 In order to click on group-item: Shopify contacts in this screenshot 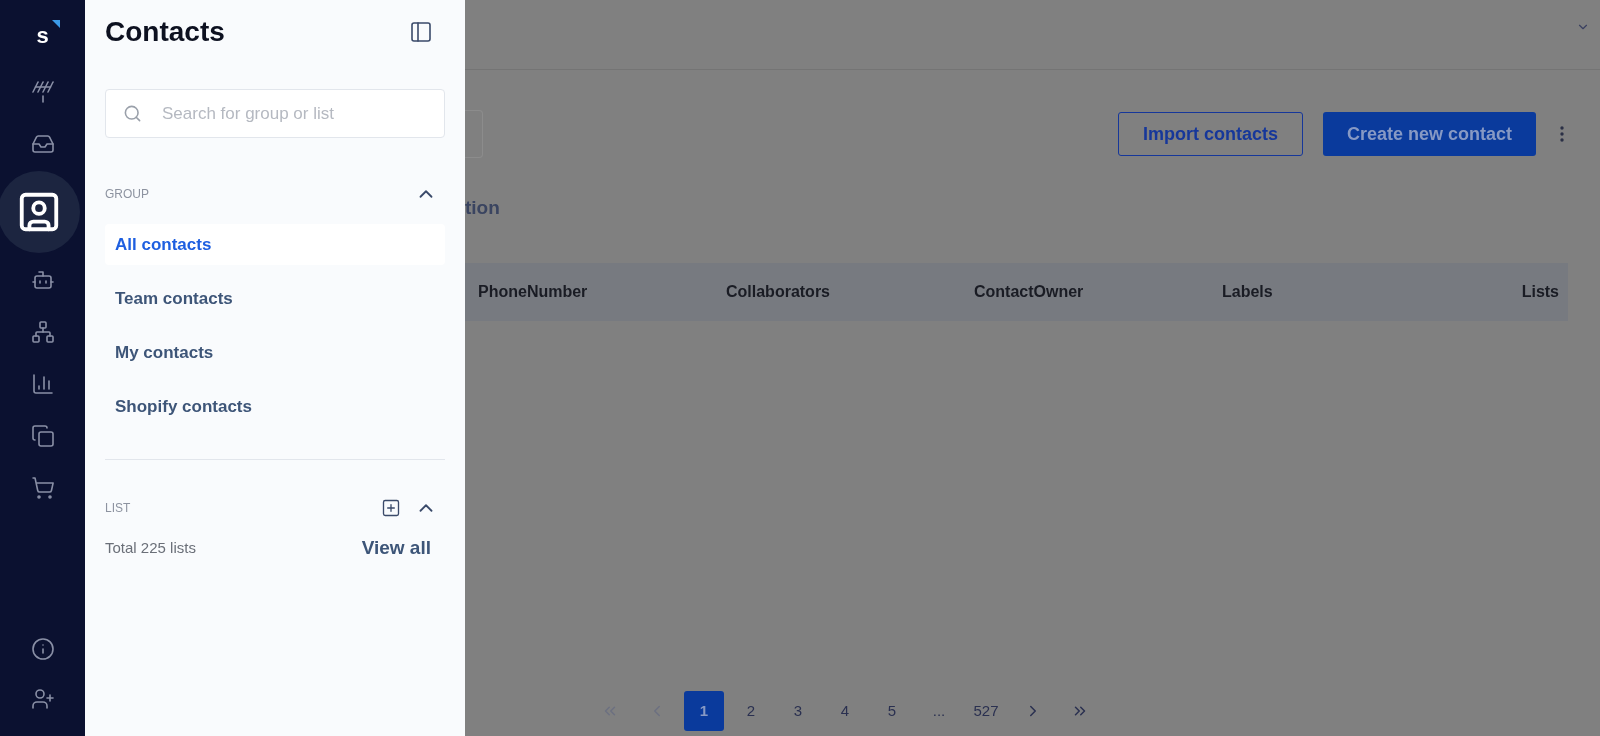, I will do `click(275, 406)`.